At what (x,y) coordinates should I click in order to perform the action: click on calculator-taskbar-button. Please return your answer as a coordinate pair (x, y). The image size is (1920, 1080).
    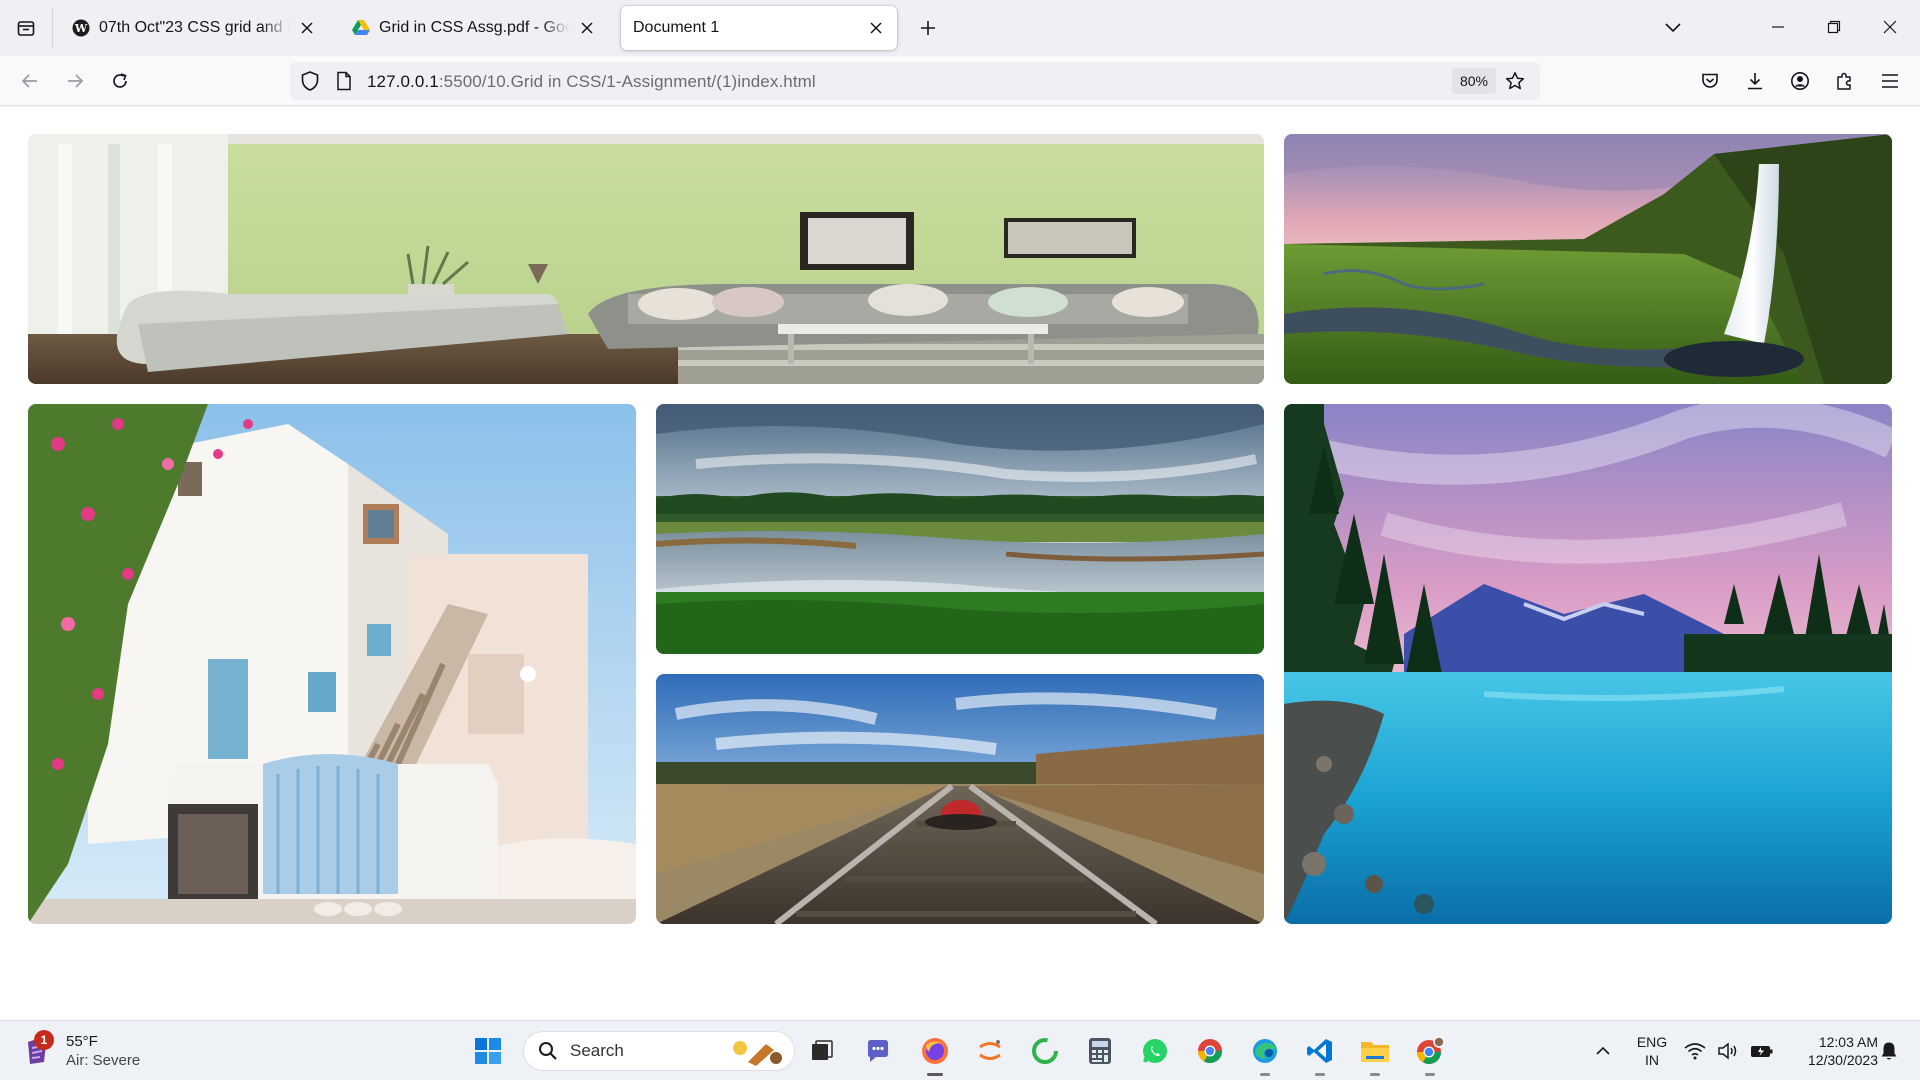
    Looking at the image, I should click on (1100, 1051).